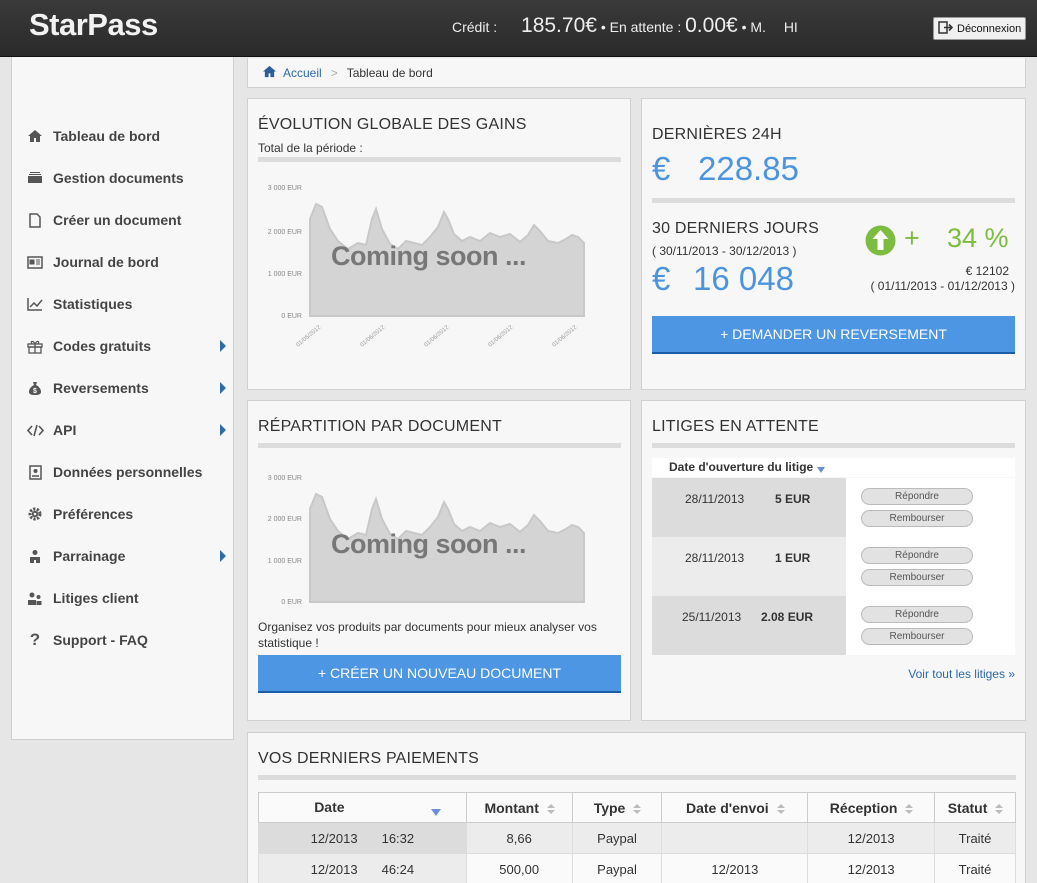 This screenshot has width=1037, height=883. What do you see at coordinates (93, 25) in the screenshot?
I see `logo: StarPass` at bounding box center [93, 25].